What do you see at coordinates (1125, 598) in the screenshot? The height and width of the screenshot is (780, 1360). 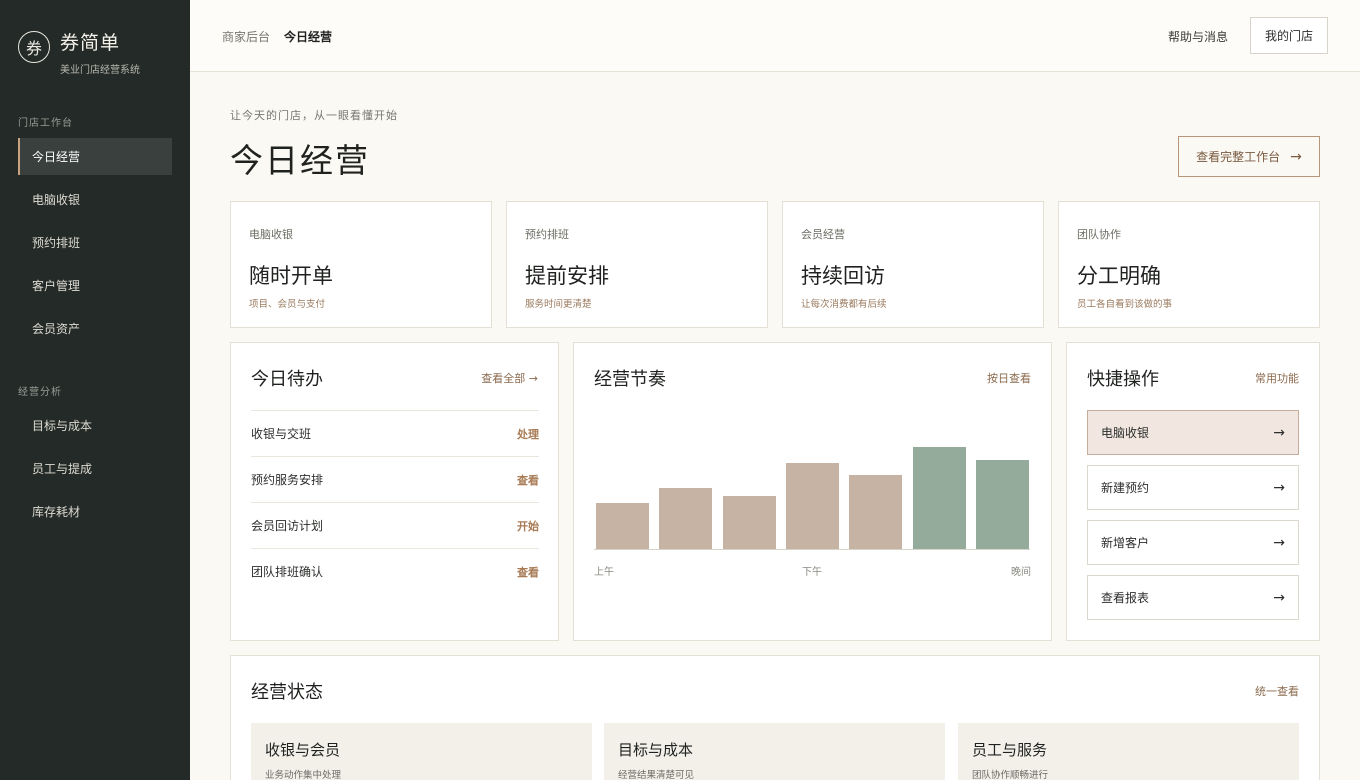 I see `quick-action-label: 查看报表` at bounding box center [1125, 598].